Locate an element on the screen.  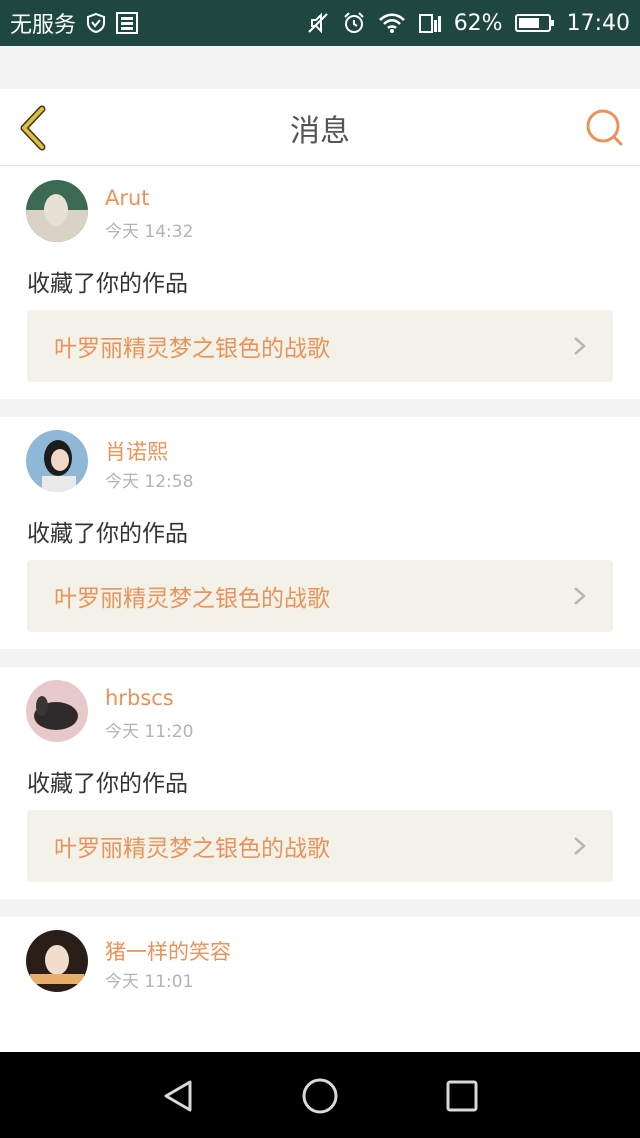
notification-list-icon is located at coordinates (127, 23).